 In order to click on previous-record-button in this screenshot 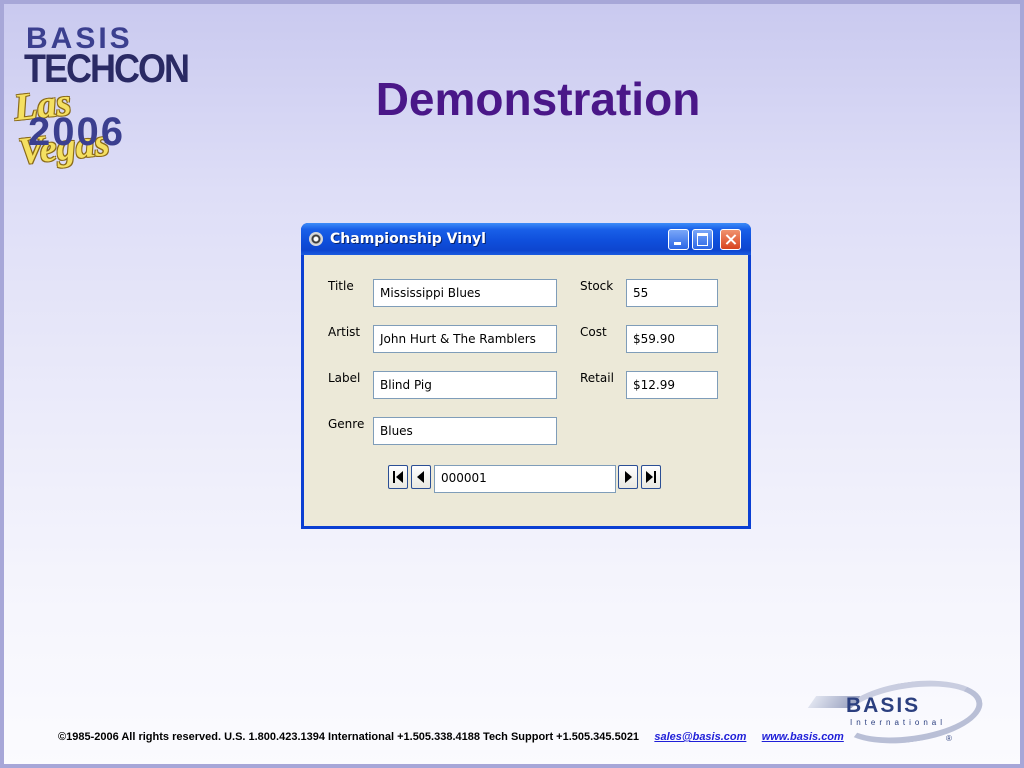, I will do `click(421, 477)`.